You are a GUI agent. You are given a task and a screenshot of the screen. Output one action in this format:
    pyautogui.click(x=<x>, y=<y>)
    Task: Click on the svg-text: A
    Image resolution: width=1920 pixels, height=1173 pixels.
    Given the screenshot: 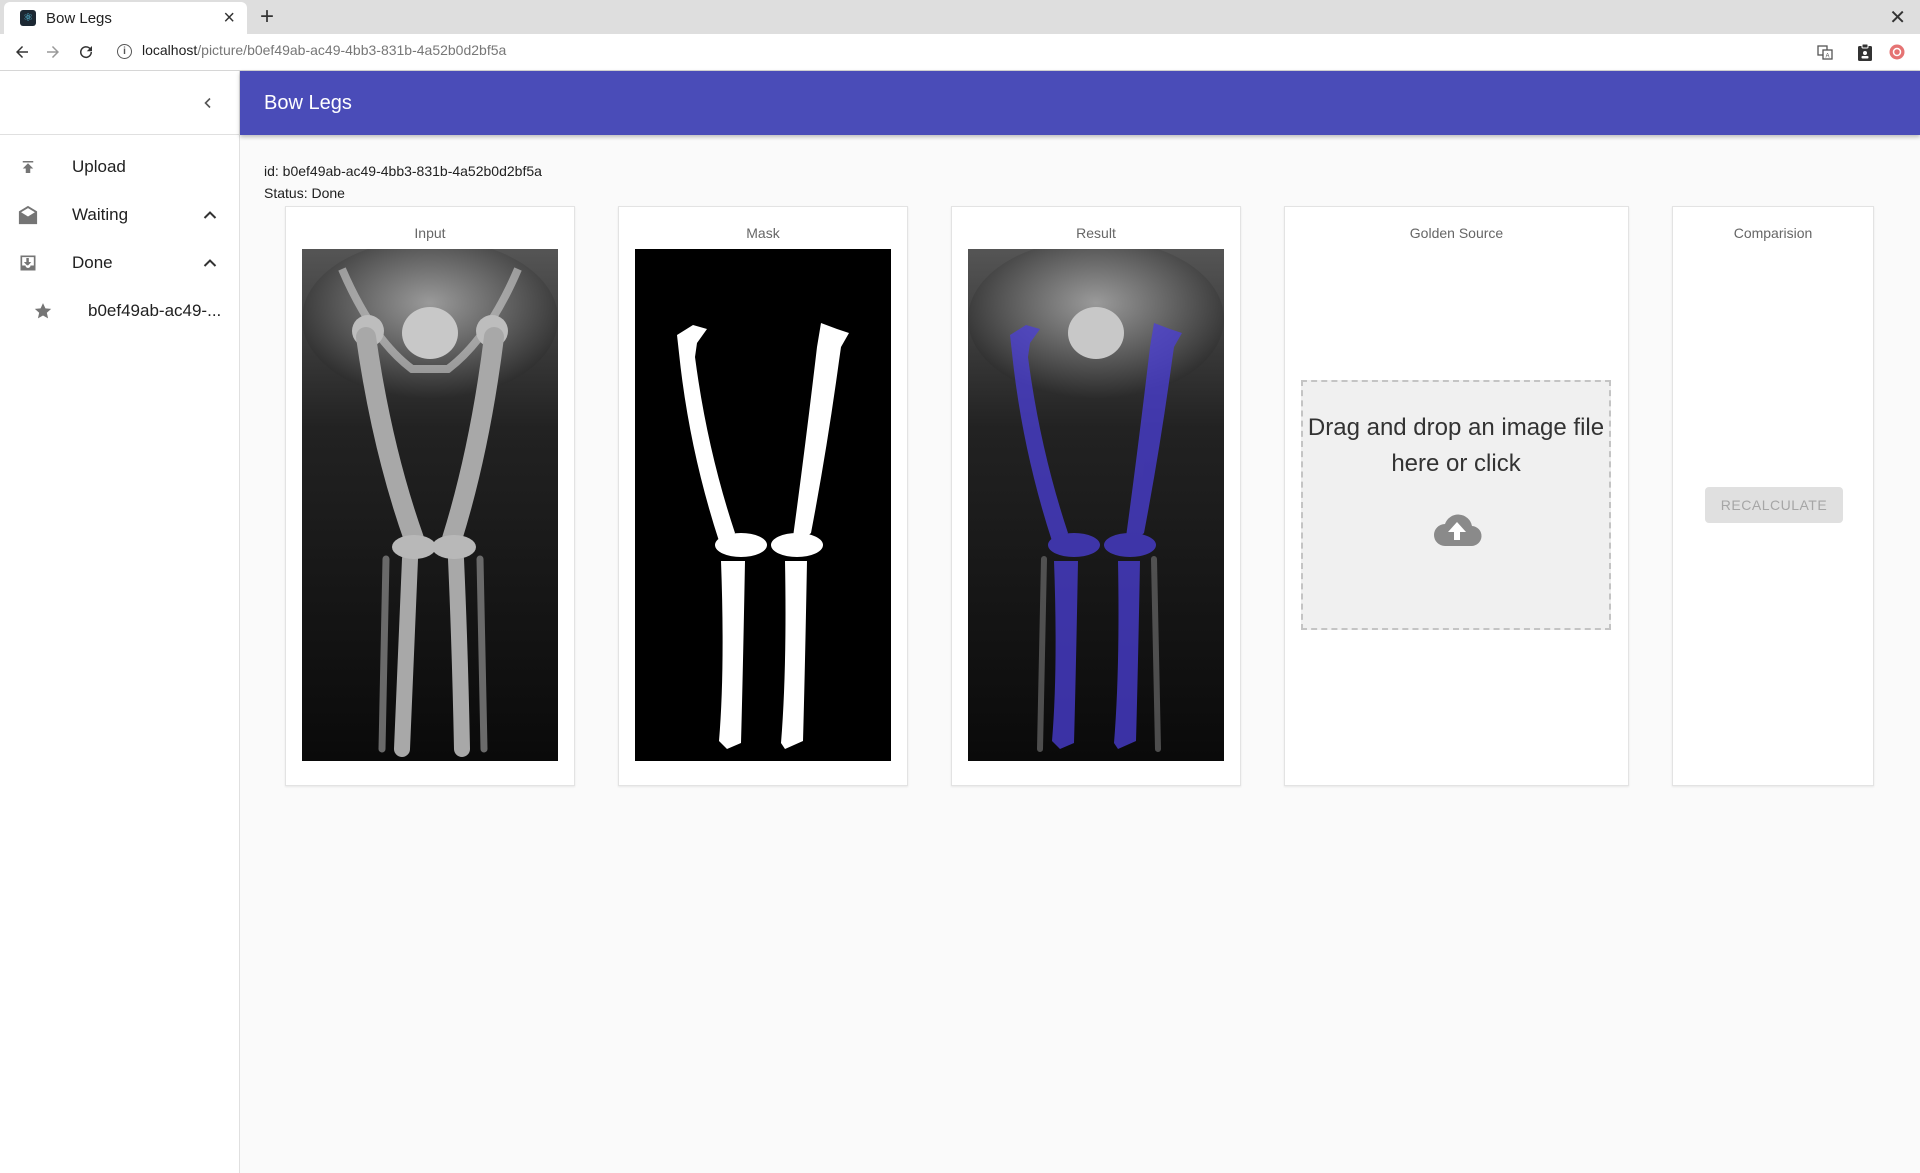 What is the action you would take?
    pyautogui.click(x=1827, y=57)
    